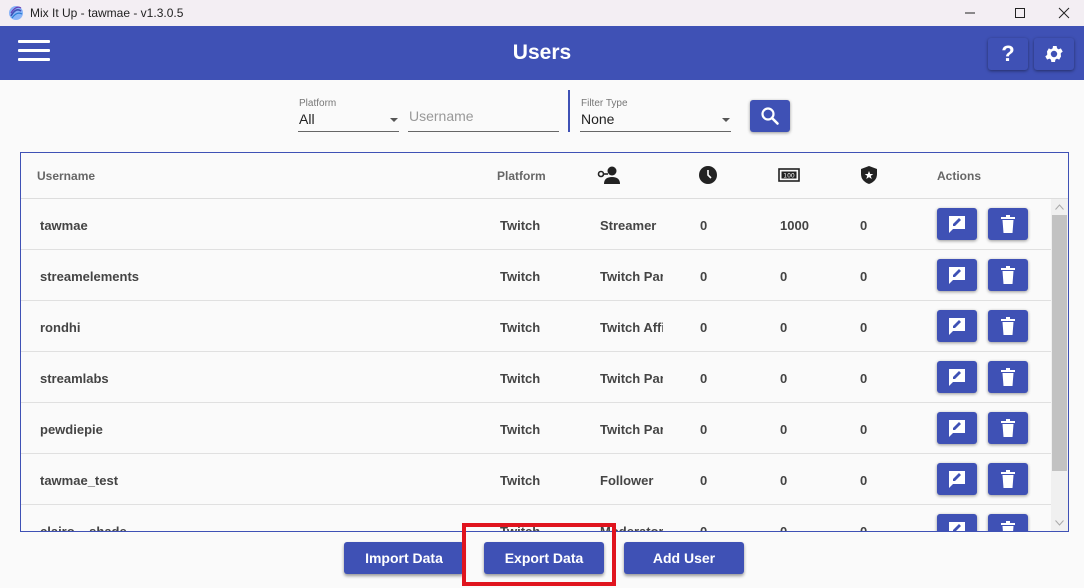  Describe the element at coordinates (539, 554) in the screenshot. I see `highlight-annotation` at that location.